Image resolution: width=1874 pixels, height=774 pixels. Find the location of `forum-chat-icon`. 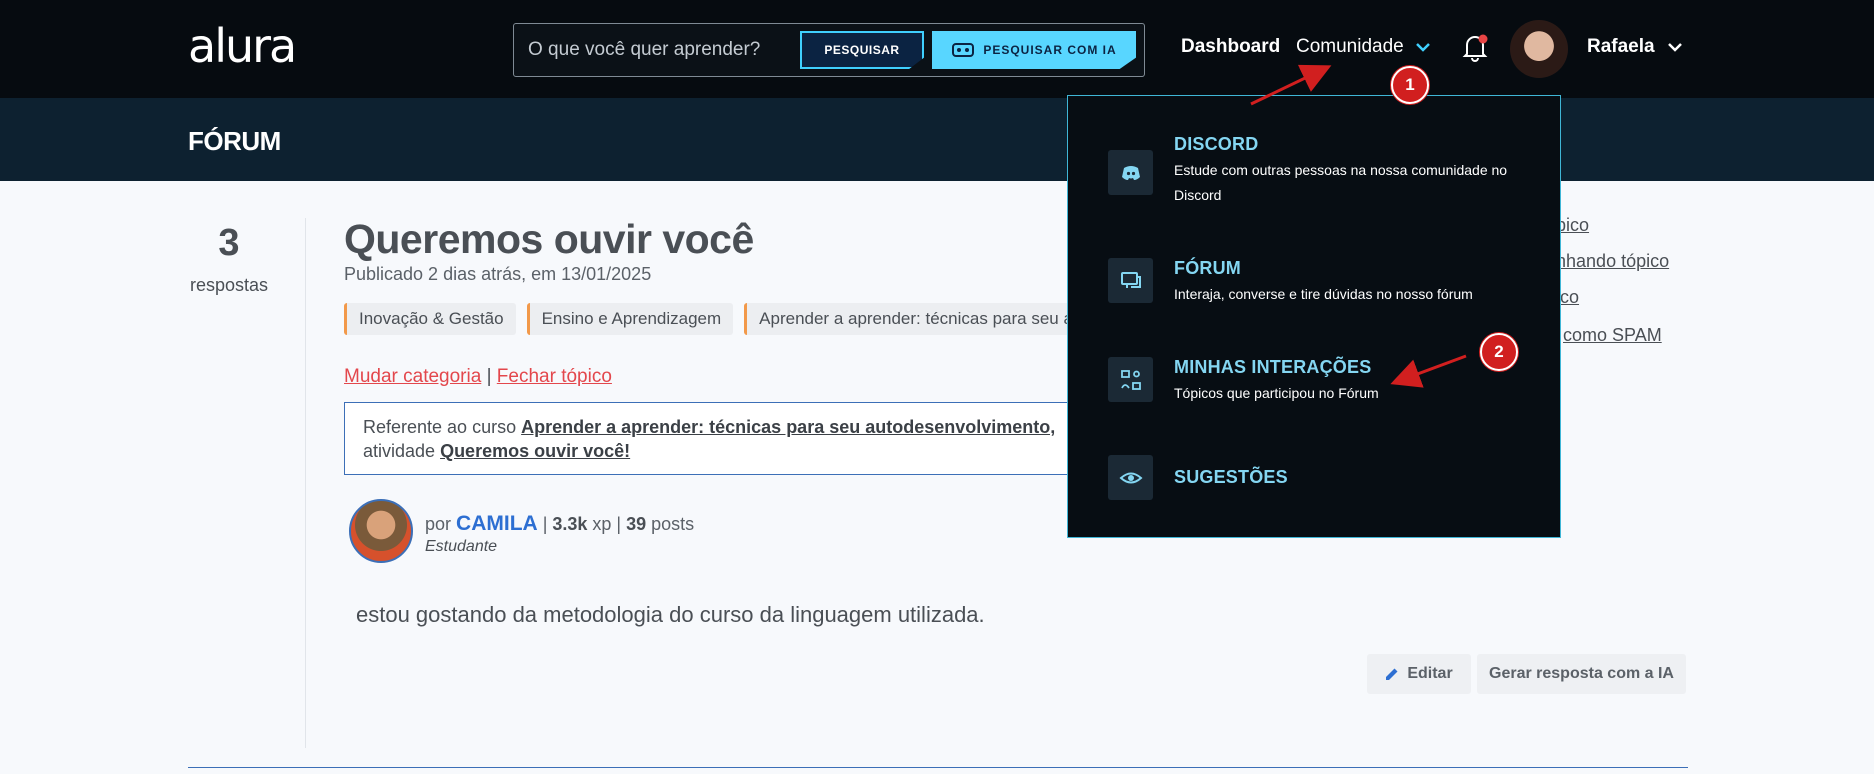

forum-chat-icon is located at coordinates (1130, 280).